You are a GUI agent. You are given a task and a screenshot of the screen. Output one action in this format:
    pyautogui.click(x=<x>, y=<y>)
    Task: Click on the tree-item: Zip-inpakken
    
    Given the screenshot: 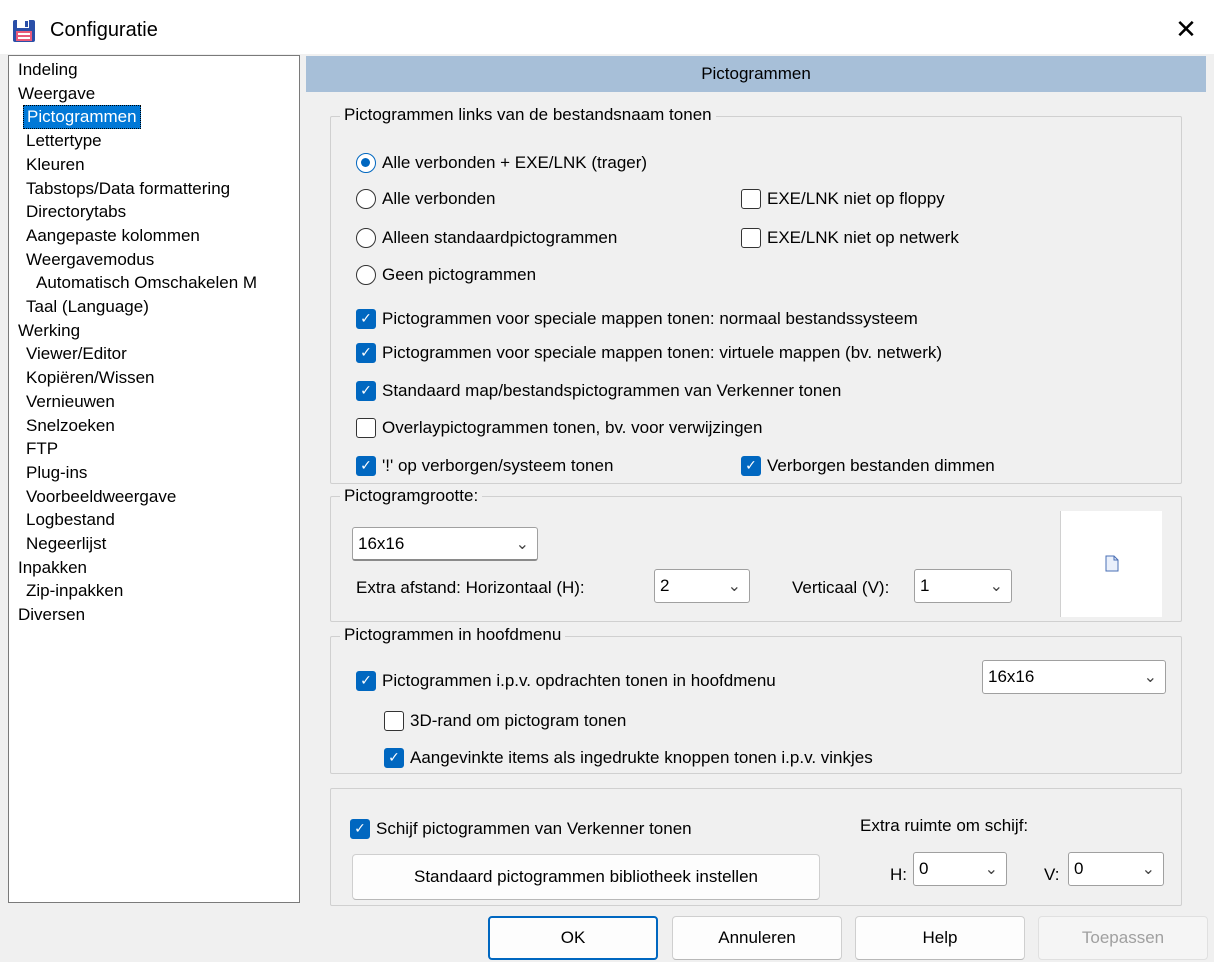 What is the action you would take?
    pyautogui.click(x=74, y=591)
    